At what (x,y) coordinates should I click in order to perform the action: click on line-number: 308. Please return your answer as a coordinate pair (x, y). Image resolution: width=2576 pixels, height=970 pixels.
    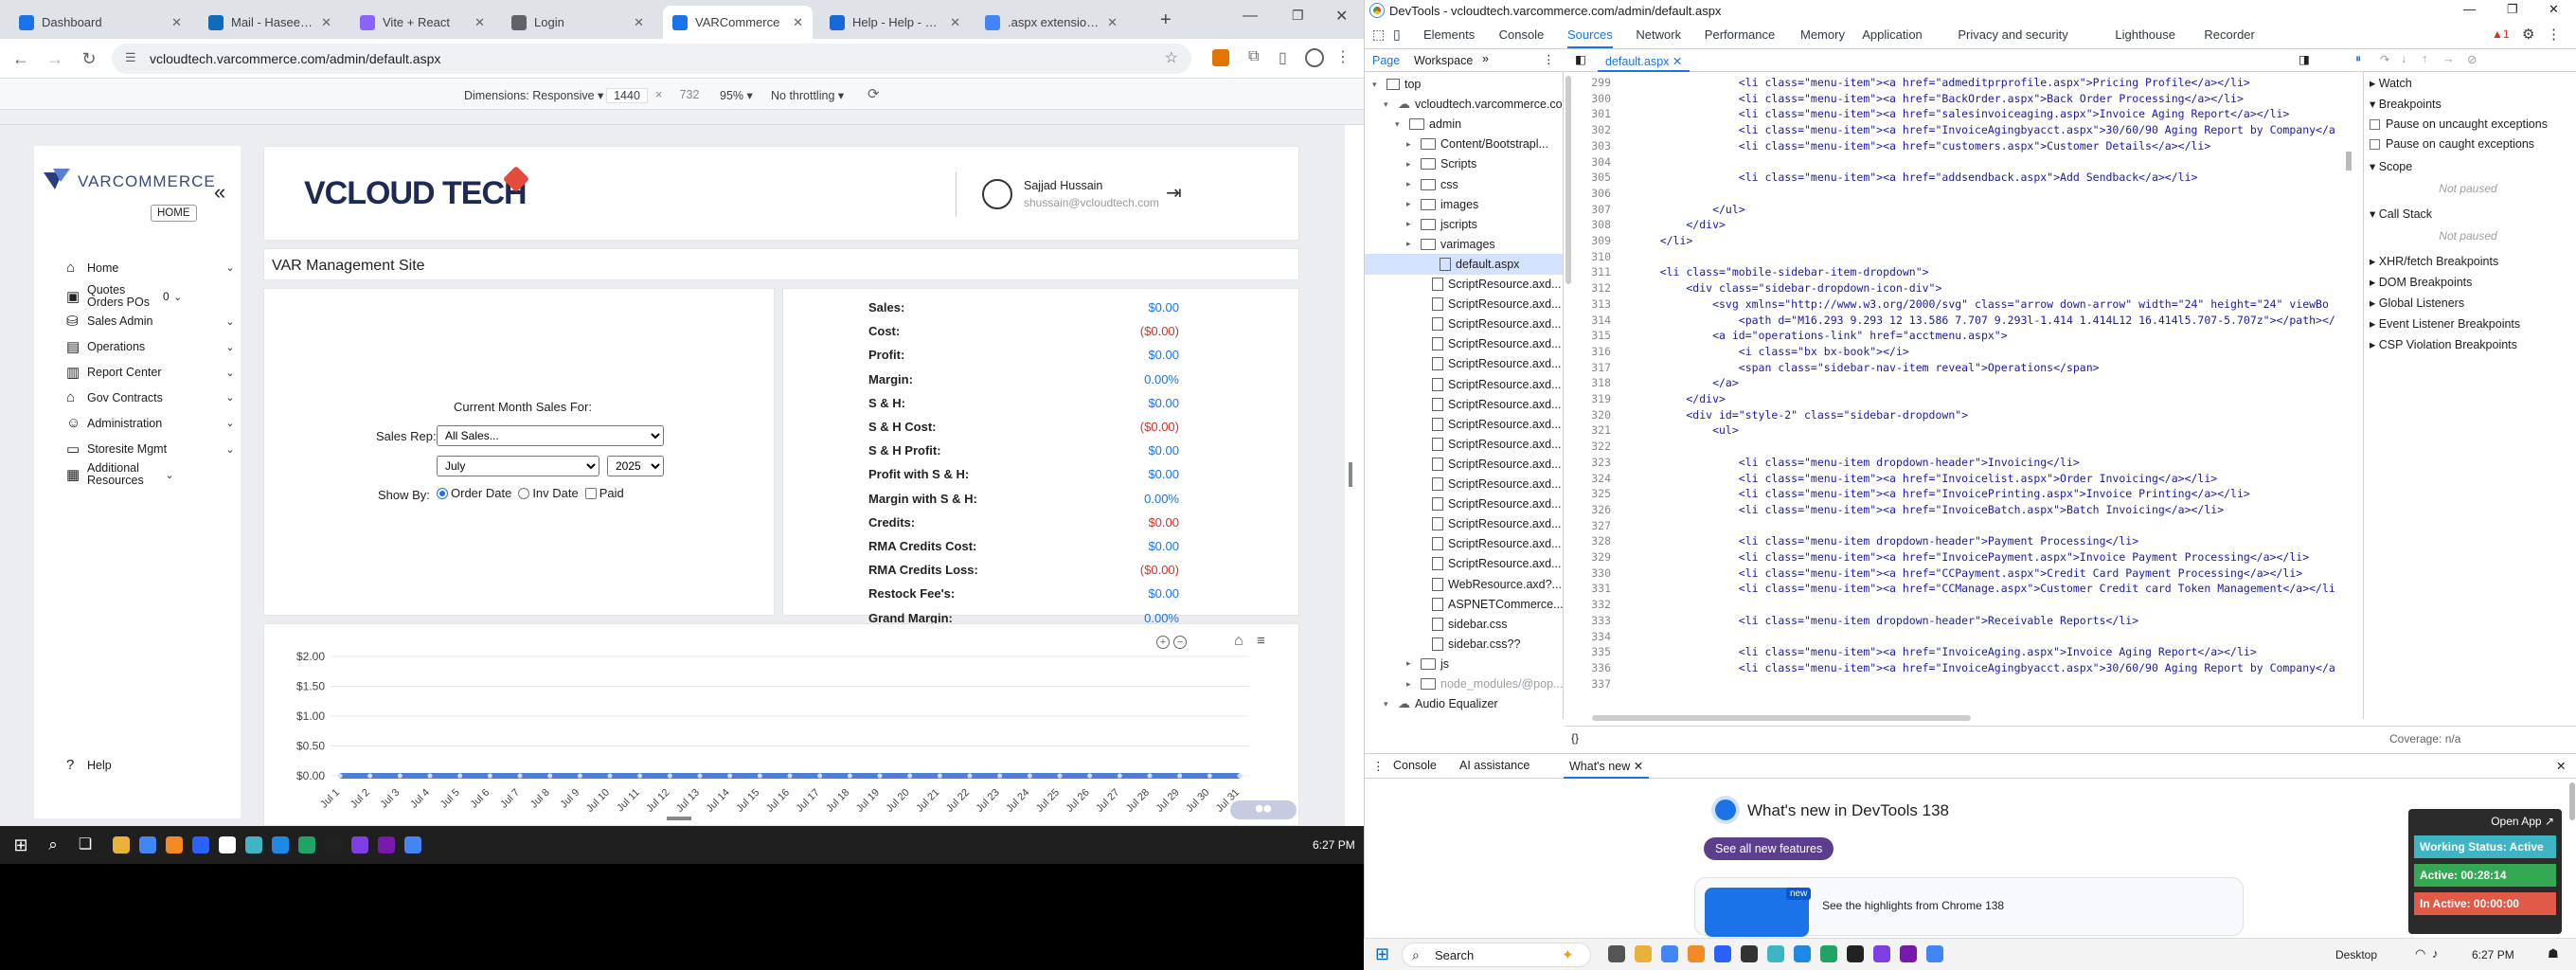
    Looking at the image, I should click on (1588, 224).